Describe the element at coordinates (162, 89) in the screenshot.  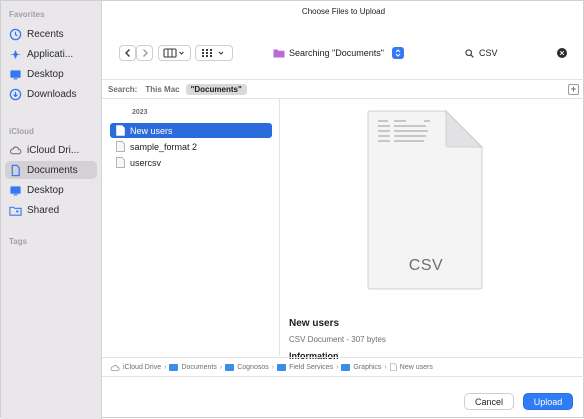
I see `scope-this-mac: This Mac` at that location.